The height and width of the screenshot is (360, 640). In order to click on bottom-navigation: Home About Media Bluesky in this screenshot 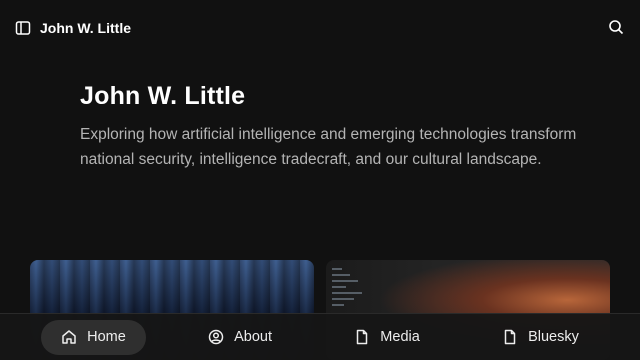, I will do `click(320, 336)`.